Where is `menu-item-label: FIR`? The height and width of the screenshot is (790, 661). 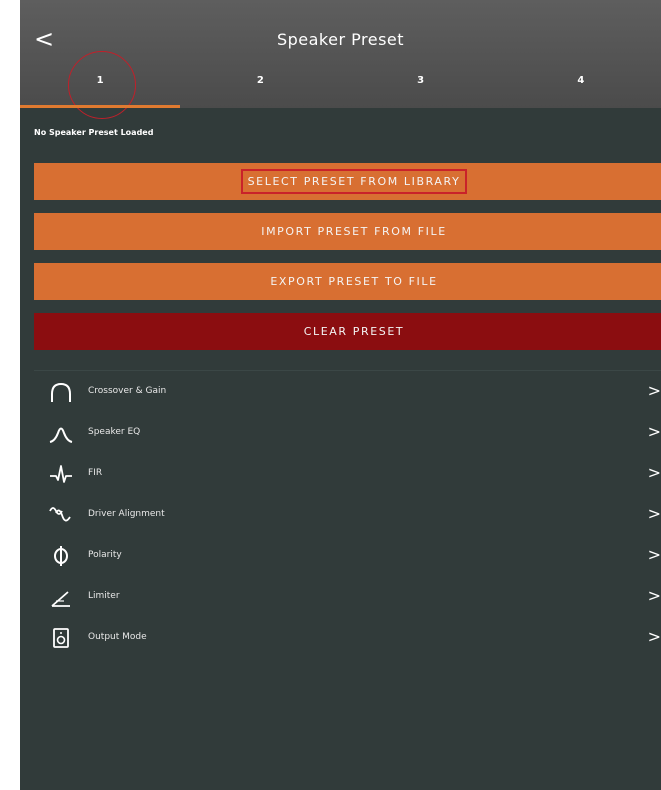 menu-item-label: FIR is located at coordinates (95, 473).